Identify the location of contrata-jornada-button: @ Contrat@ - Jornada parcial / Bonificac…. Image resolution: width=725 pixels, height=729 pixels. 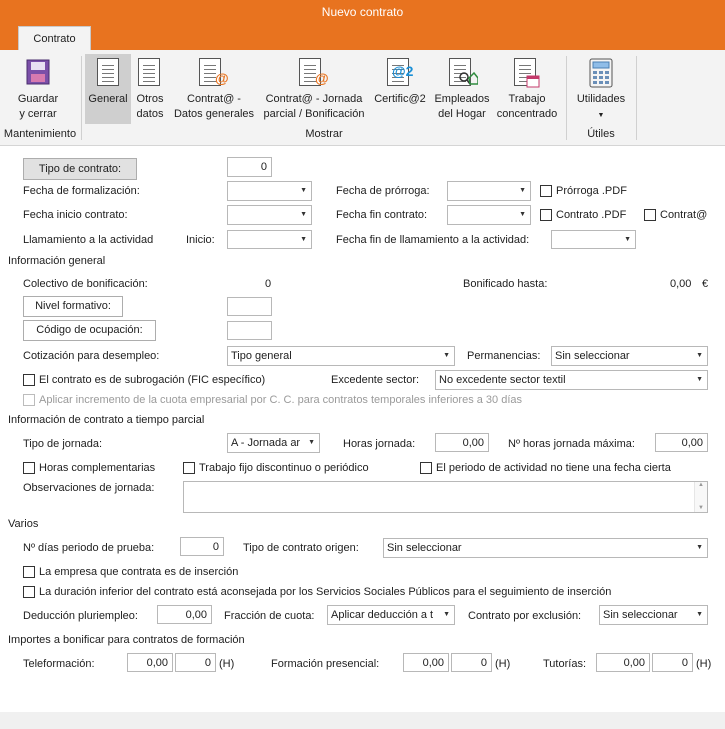
(314, 89).